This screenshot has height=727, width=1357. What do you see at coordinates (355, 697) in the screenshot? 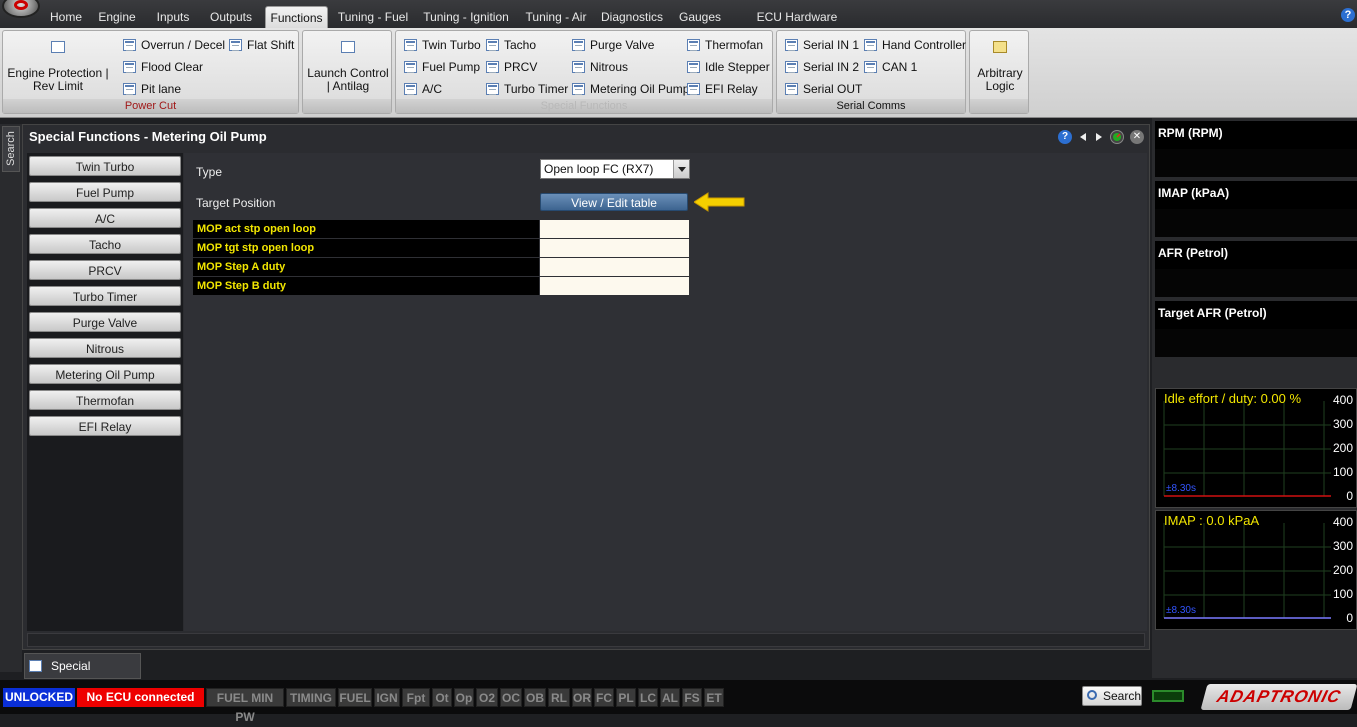
I see `status-flag: FUEL` at bounding box center [355, 697].